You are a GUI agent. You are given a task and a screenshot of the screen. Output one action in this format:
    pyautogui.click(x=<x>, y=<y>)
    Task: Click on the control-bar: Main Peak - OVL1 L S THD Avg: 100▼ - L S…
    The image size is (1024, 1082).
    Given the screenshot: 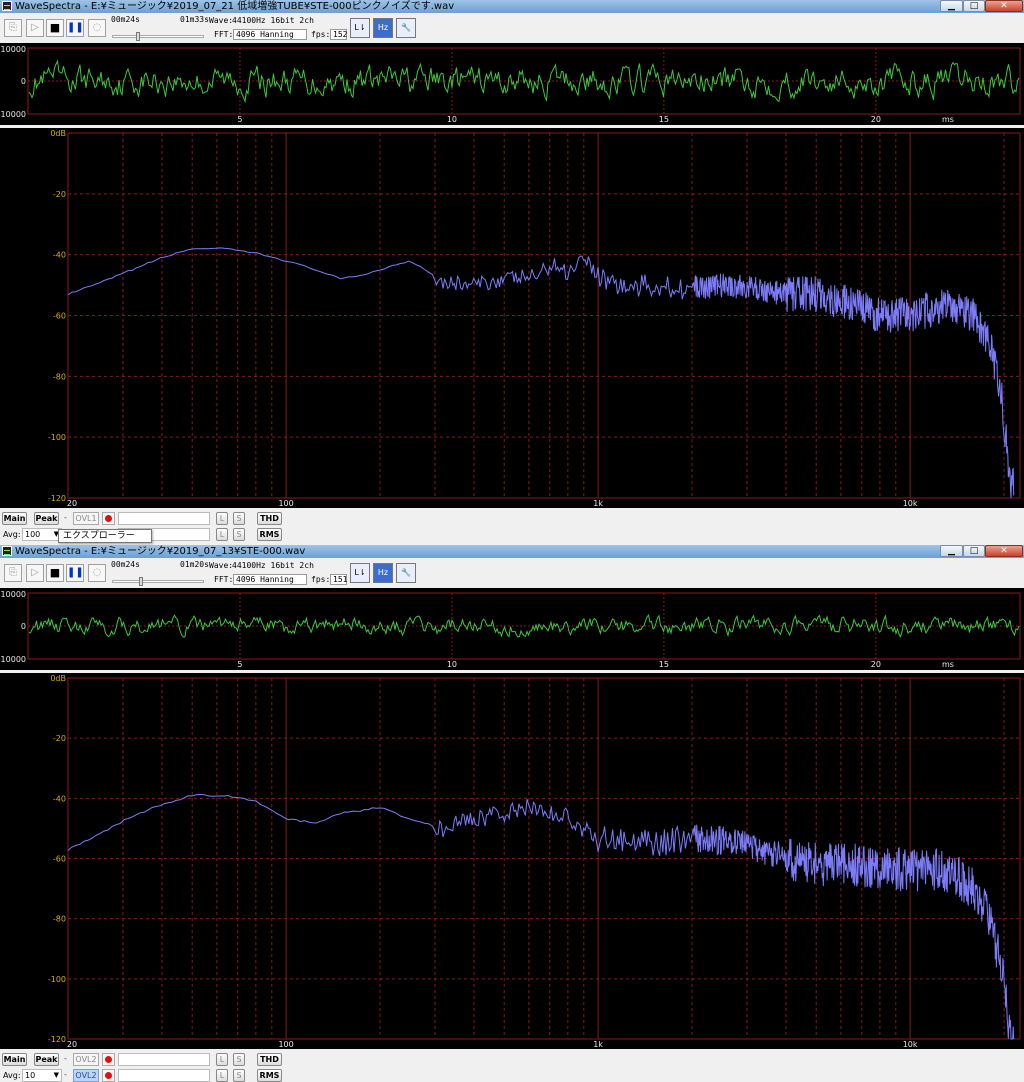 What is the action you would take?
    pyautogui.click(x=512, y=527)
    